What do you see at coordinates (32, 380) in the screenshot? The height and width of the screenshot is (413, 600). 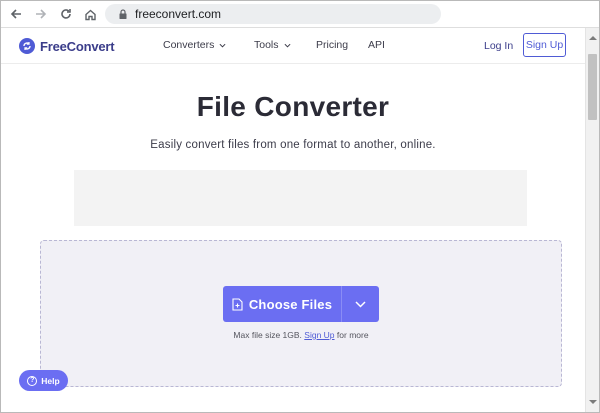 I see `question-circle-icon: ?` at bounding box center [32, 380].